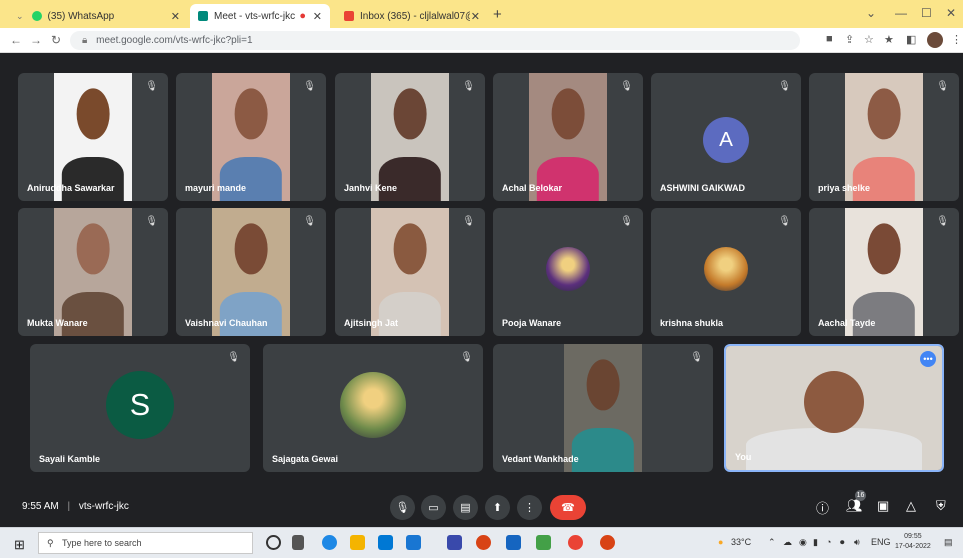 The height and width of the screenshot is (558, 963). What do you see at coordinates (869, 39) in the screenshot?
I see `bookmark-star-icon: ☆` at bounding box center [869, 39].